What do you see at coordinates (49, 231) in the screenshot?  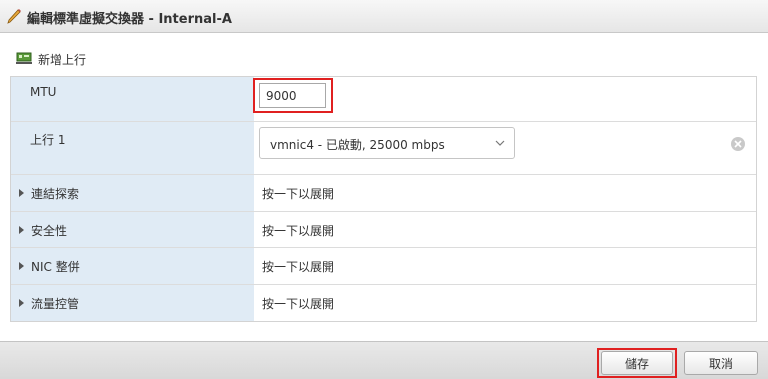 I see `security-label: 安全性` at bounding box center [49, 231].